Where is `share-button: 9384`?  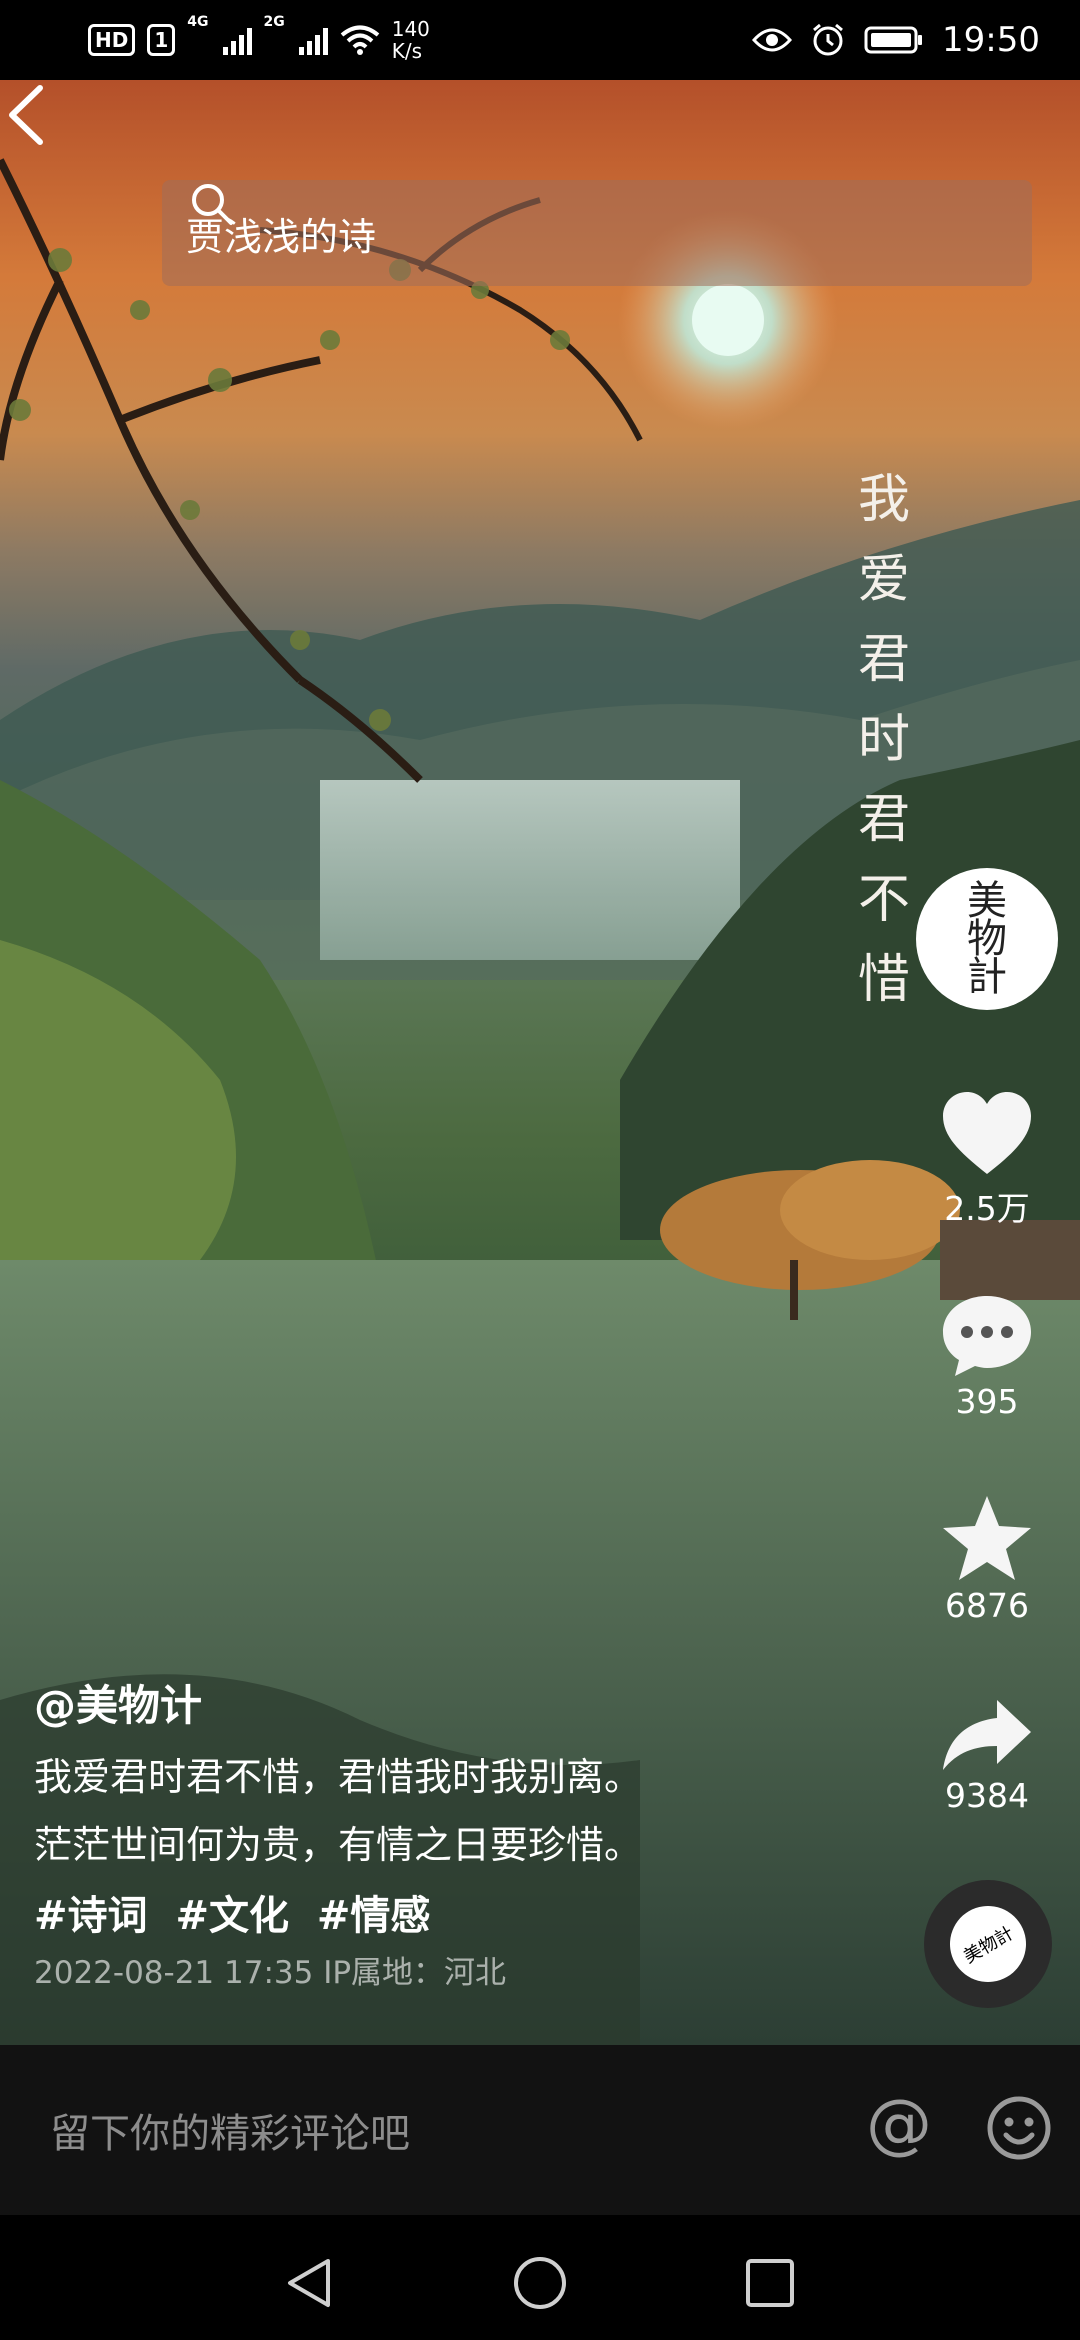
share-button: 9384 is located at coordinates (987, 1755).